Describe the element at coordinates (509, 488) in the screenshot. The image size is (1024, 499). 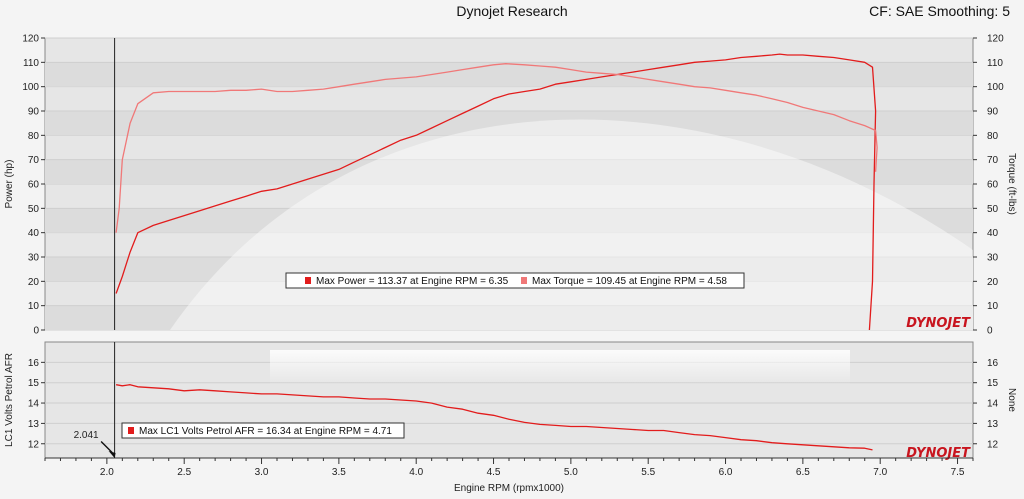
I see `rpm-axis-label: Engine RPM (rpmx1000)` at that location.